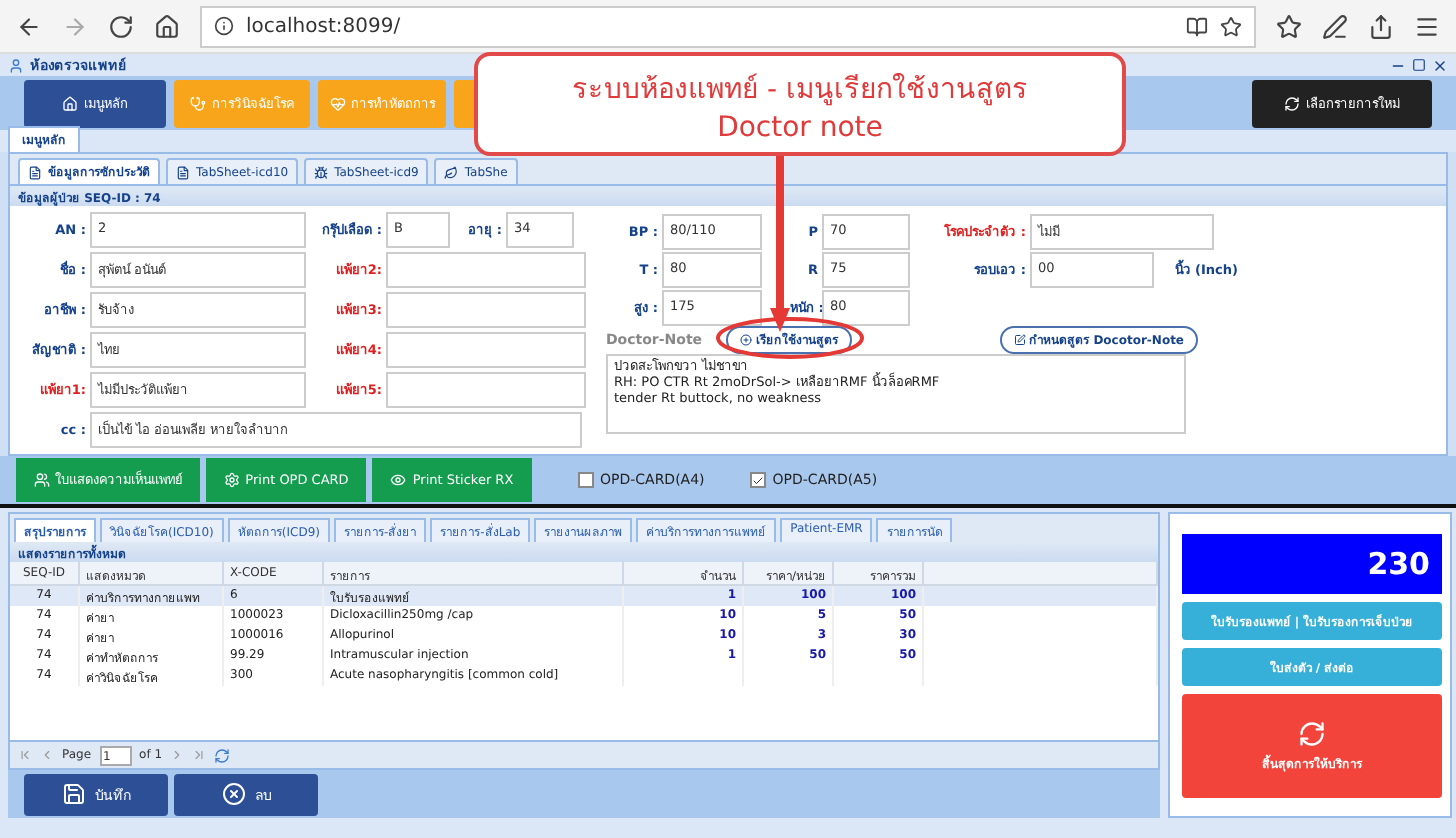 The width and height of the screenshot is (1456, 838). What do you see at coordinates (198, 103) in the screenshot?
I see `stethoscope-icon` at bounding box center [198, 103].